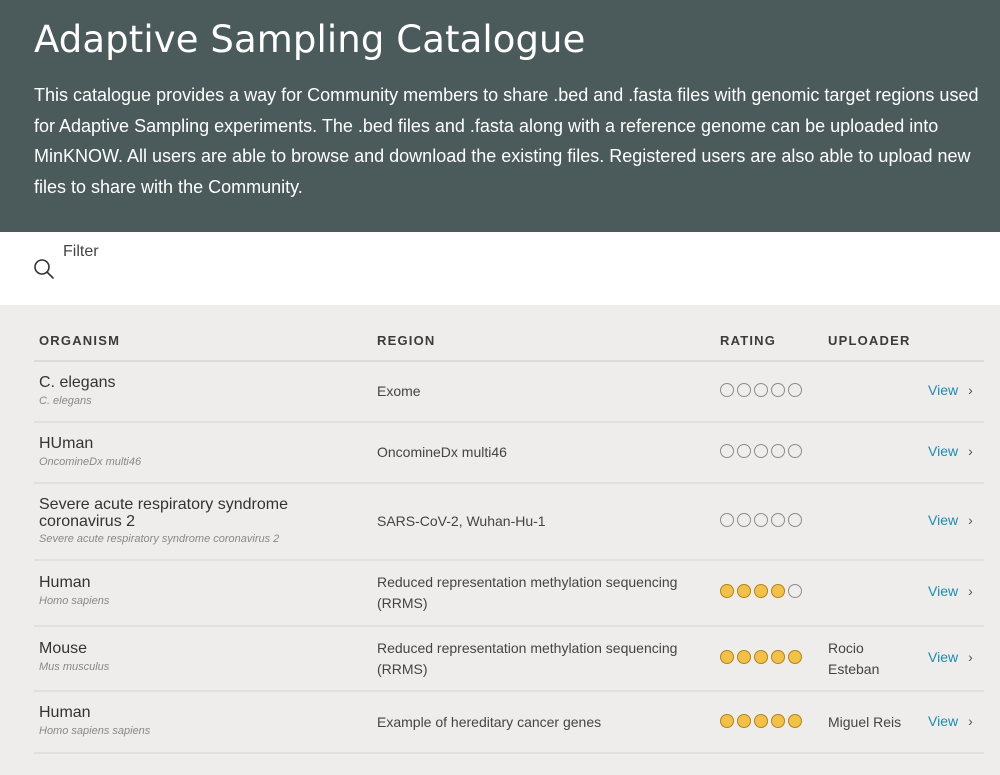 Image resolution: width=1000 pixels, height=775 pixels. I want to click on organism-name: C. elegans, so click(77, 382).